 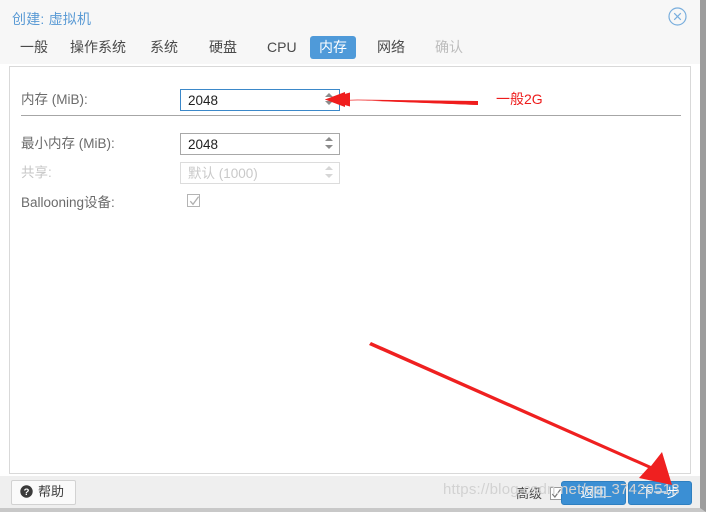 What do you see at coordinates (350, 100) in the screenshot?
I see `form-row-memory: 内存 (MiB): 2048` at bounding box center [350, 100].